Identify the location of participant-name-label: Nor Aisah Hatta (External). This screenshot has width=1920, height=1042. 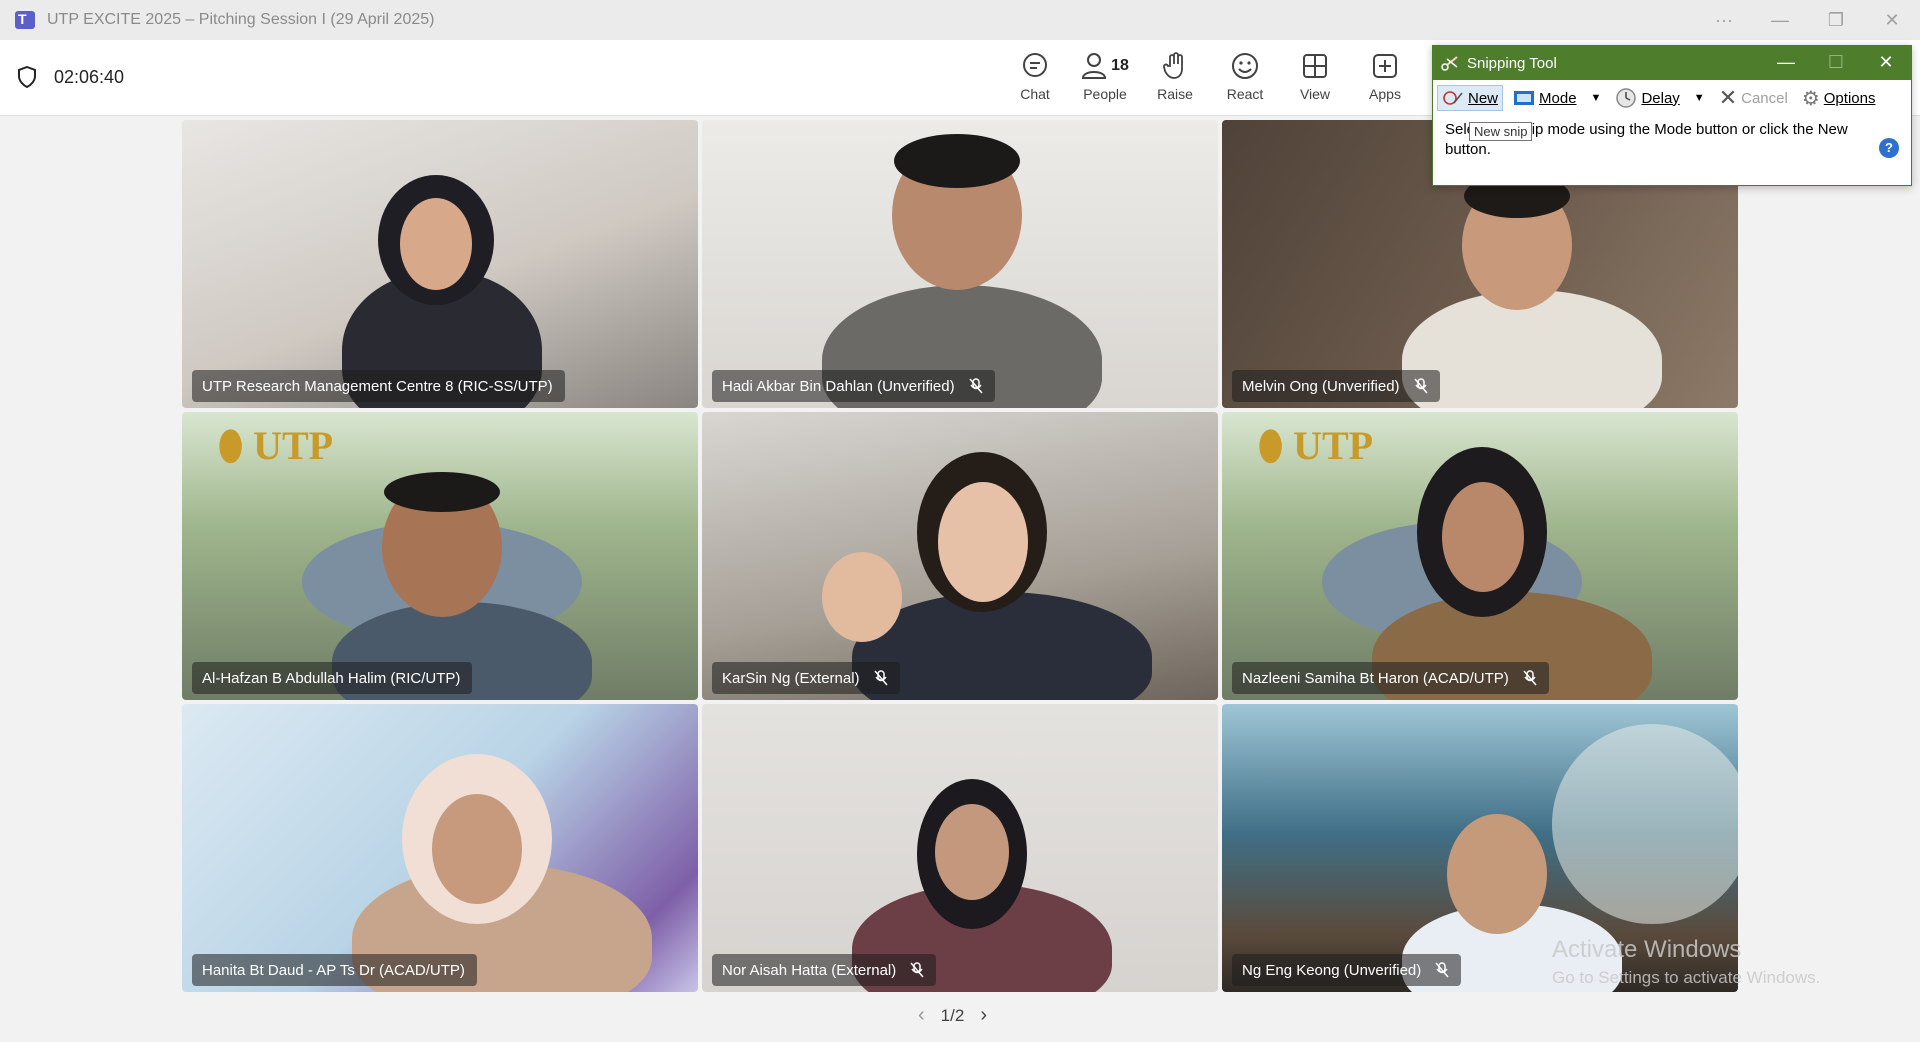
(824, 970).